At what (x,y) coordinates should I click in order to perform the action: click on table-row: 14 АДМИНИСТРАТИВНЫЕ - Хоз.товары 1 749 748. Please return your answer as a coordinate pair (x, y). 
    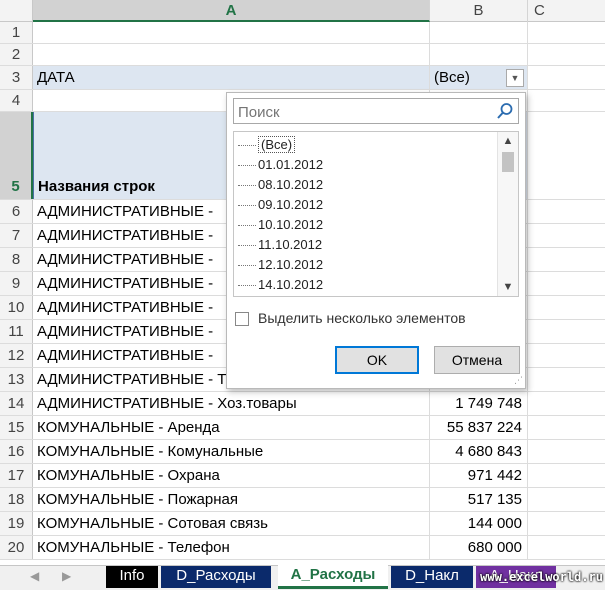
    Looking at the image, I should click on (302, 404).